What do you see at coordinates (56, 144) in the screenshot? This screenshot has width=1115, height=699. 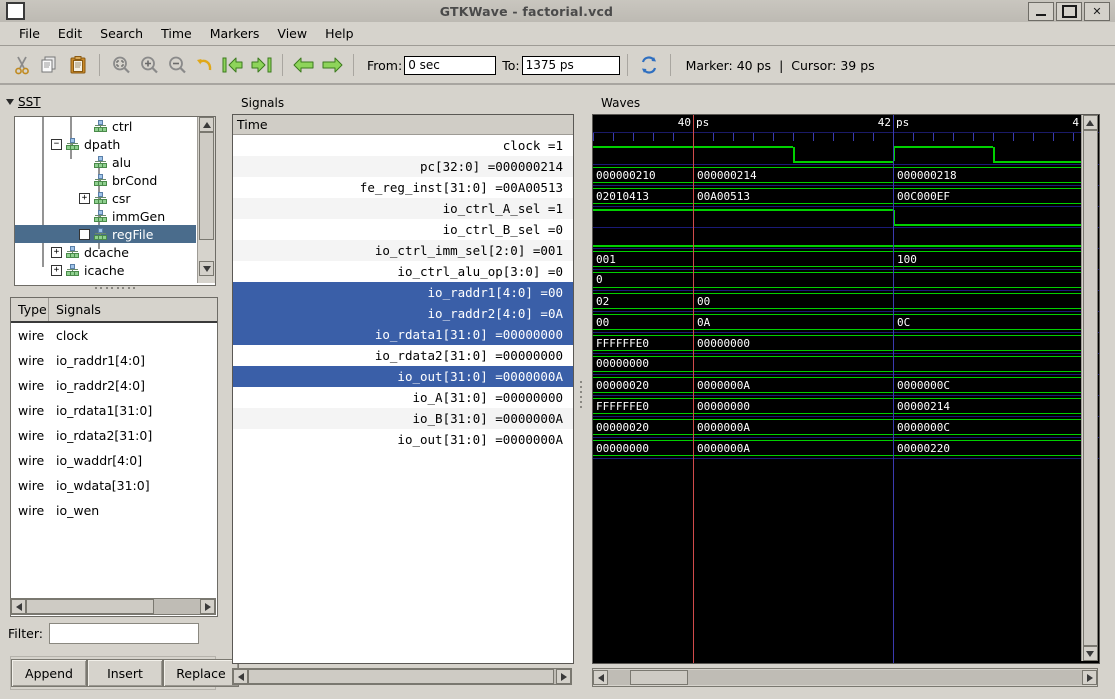 I see `collapse-icon: −` at bounding box center [56, 144].